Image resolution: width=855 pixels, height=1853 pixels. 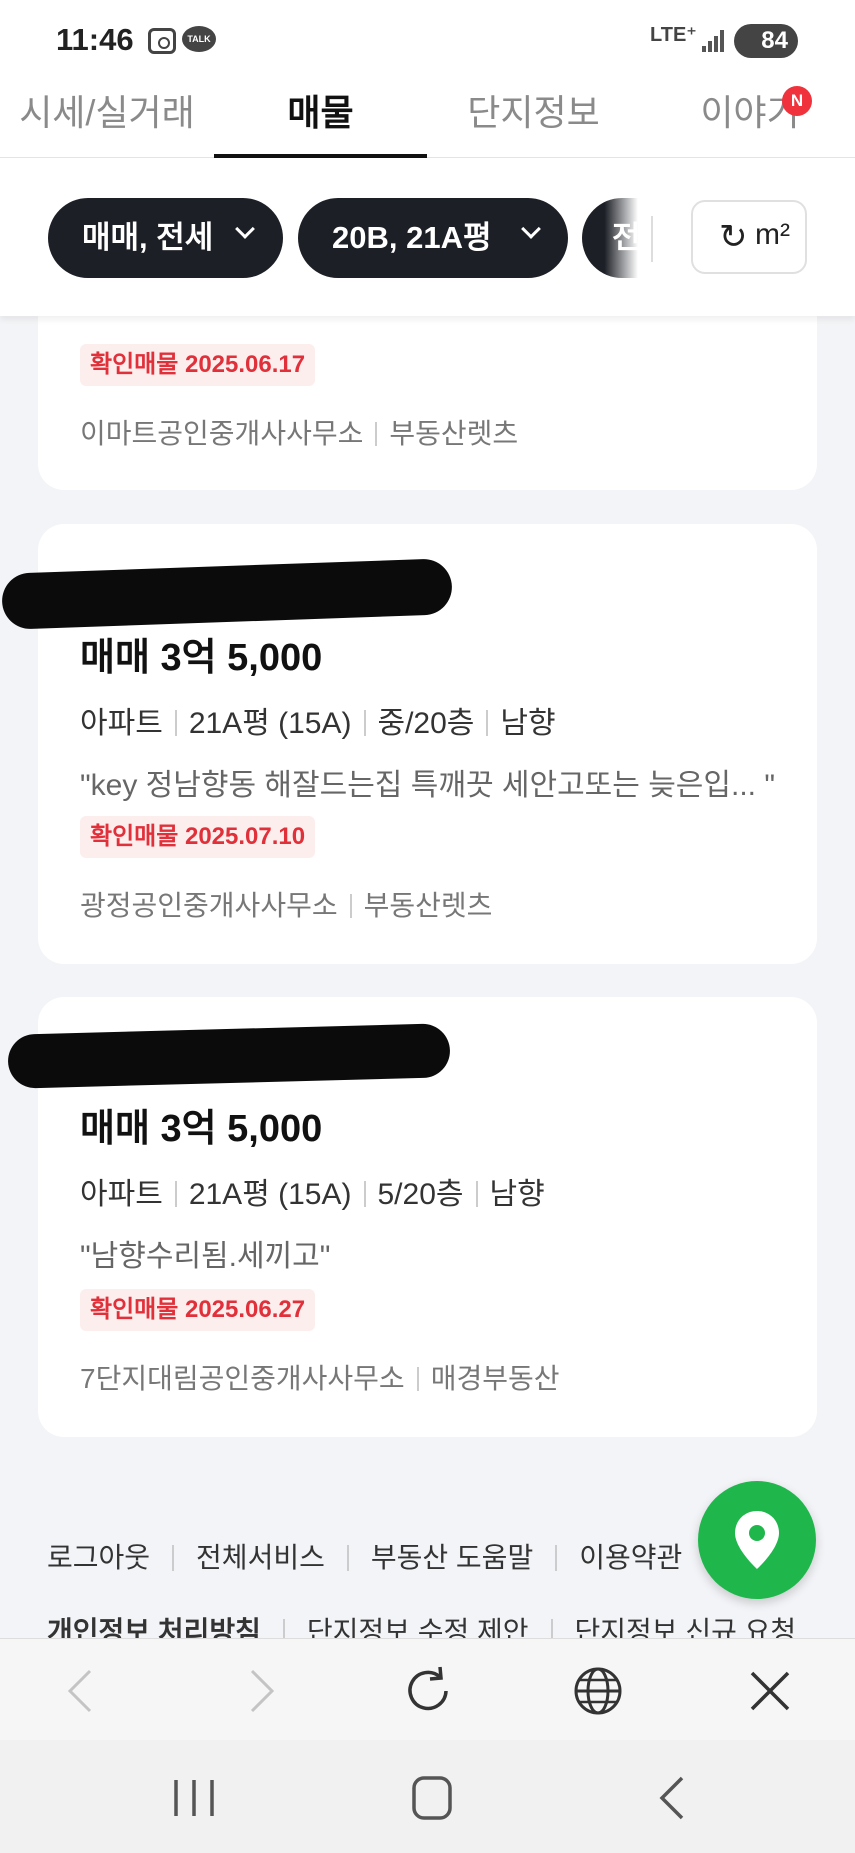 I want to click on tab-complex-info: 단지정보, so click(x=533, y=119).